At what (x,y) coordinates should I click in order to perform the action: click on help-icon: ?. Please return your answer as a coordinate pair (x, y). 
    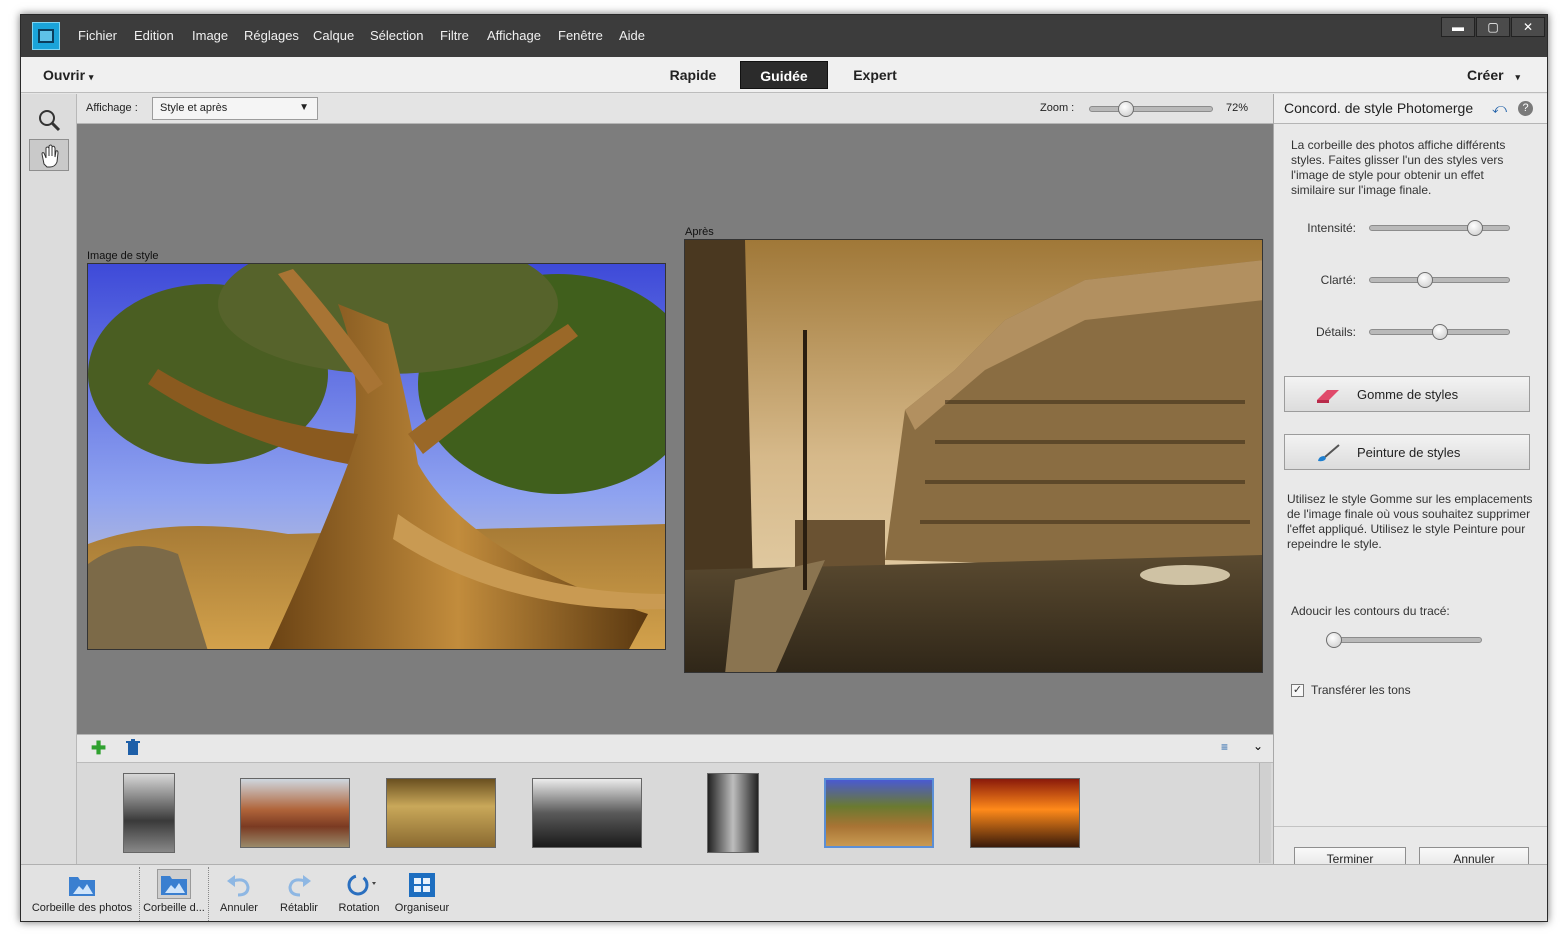
    Looking at the image, I should click on (1525, 108).